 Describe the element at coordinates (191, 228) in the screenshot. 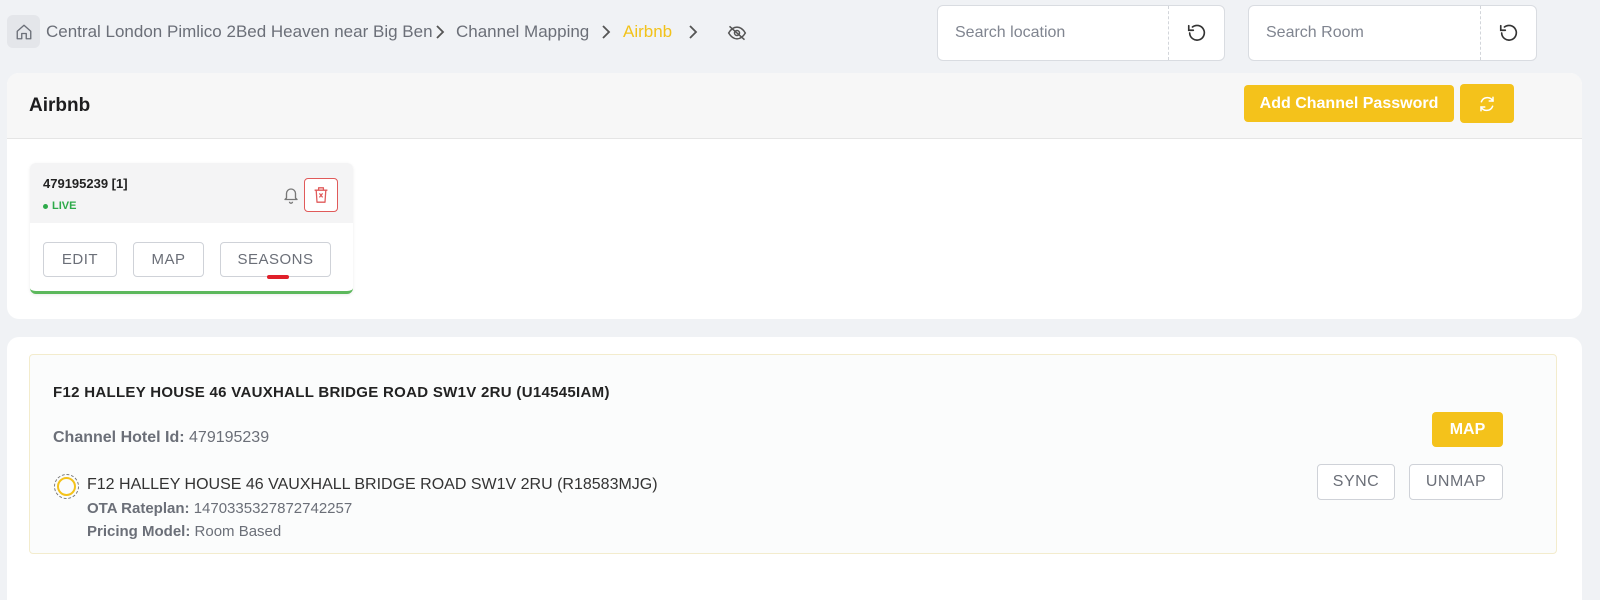

I see `channel-listing-card: 479195239 [1] LIVE EDIT MAP SEASONS` at that location.